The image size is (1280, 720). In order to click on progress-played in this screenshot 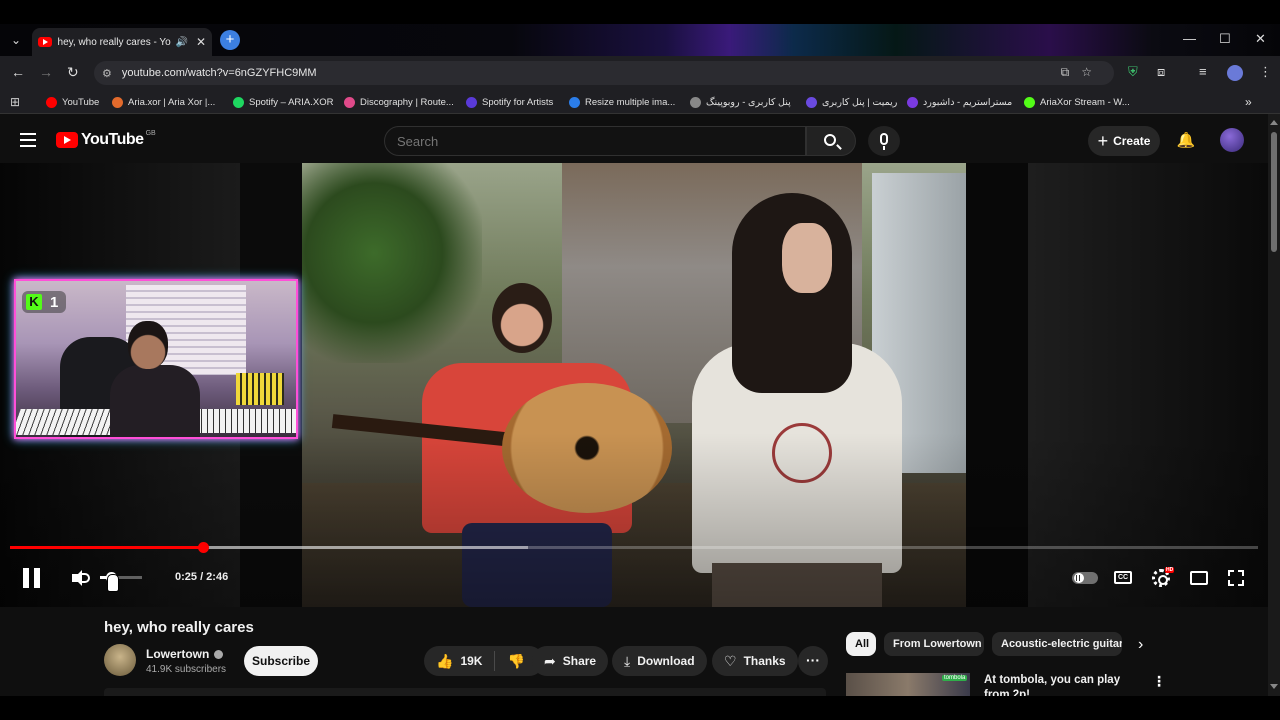, I will do `click(107, 547)`.